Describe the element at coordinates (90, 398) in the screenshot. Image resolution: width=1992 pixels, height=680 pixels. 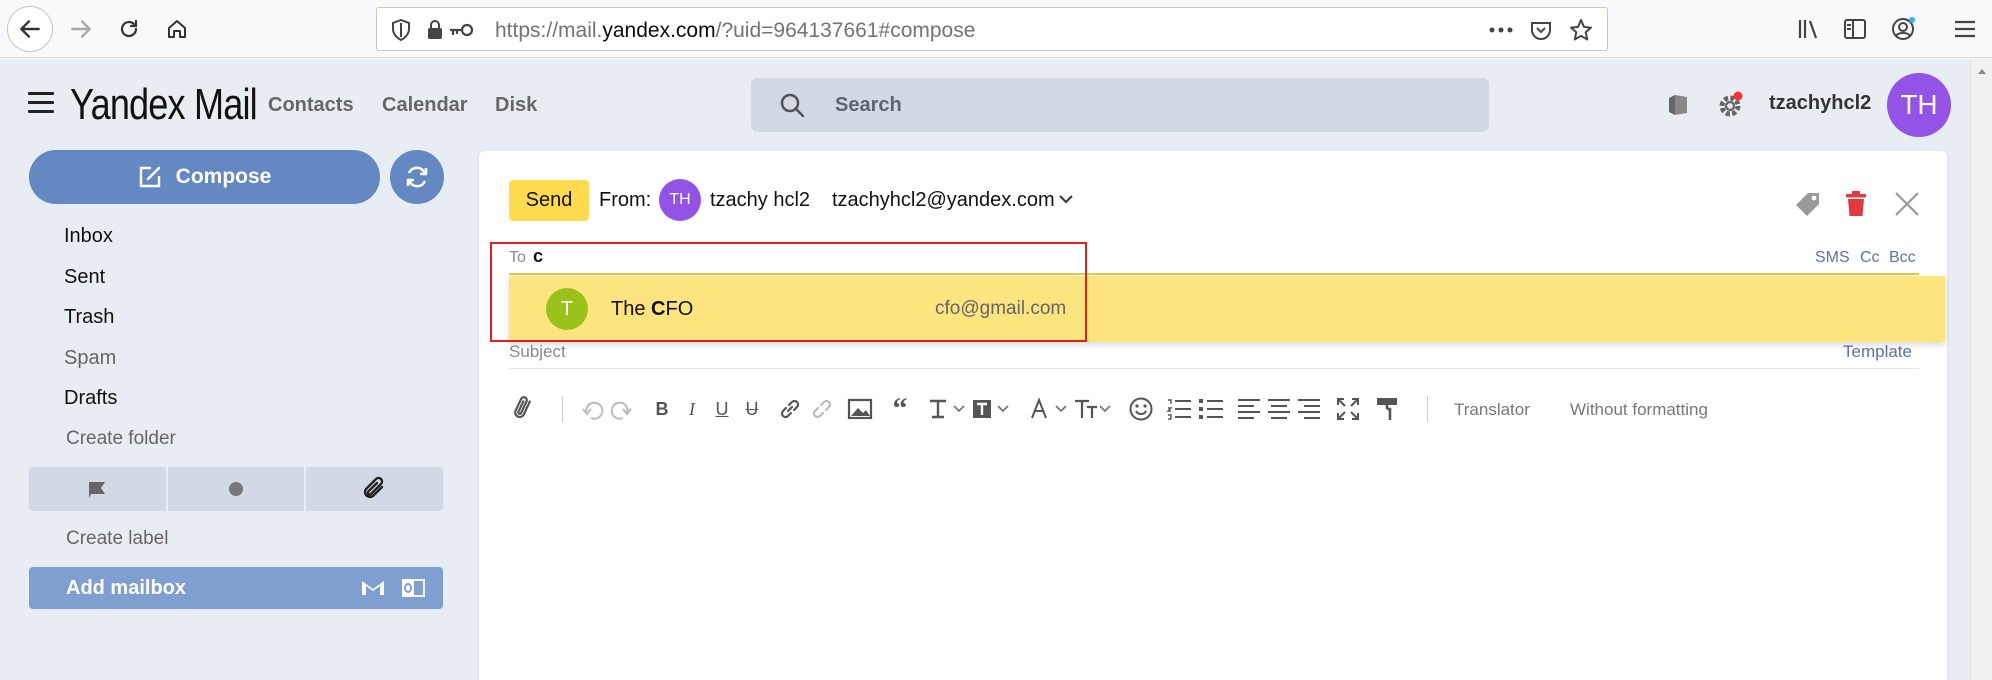
I see `folder-drafts: Drafts` at that location.